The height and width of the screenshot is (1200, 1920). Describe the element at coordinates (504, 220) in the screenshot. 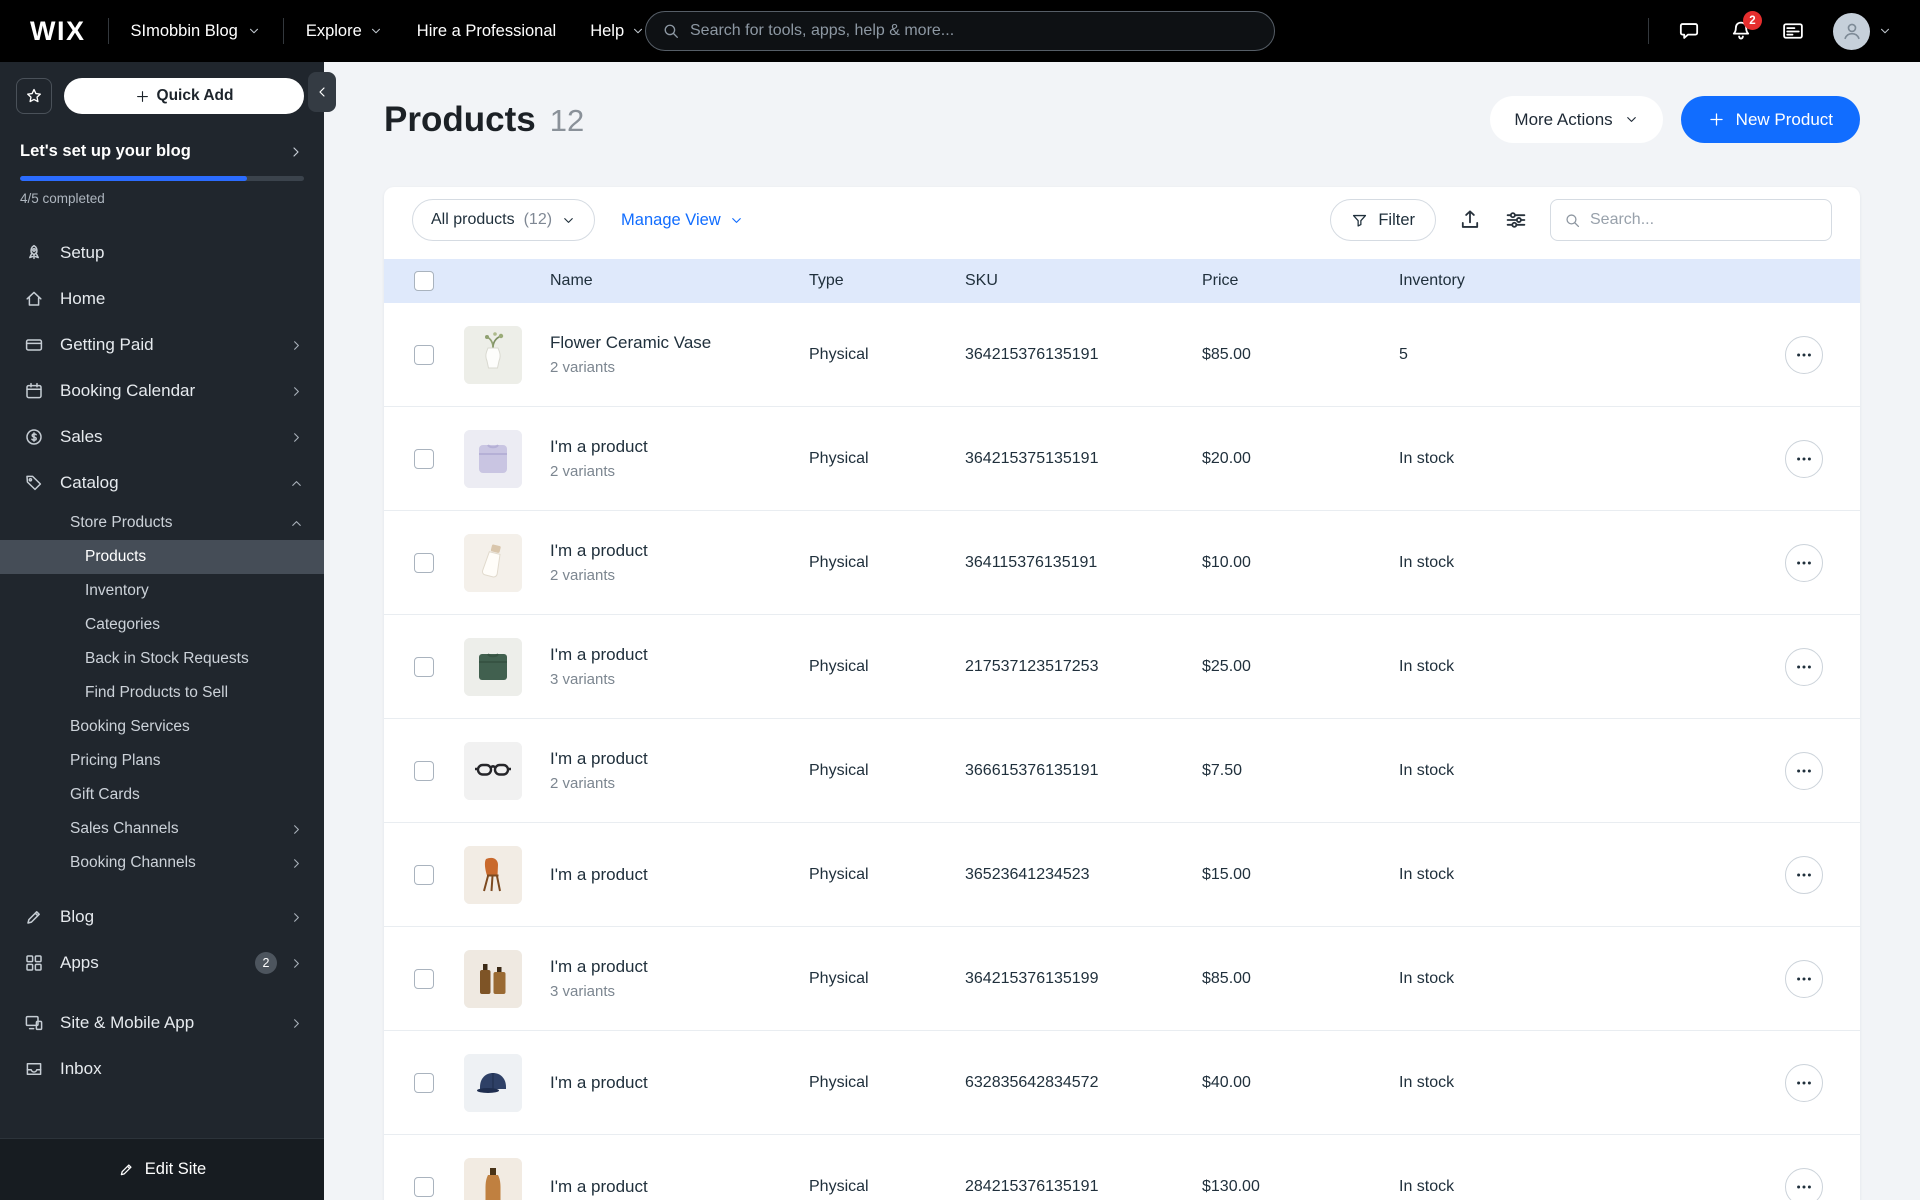

I see `view-filter-dropdown: All products (12)` at that location.